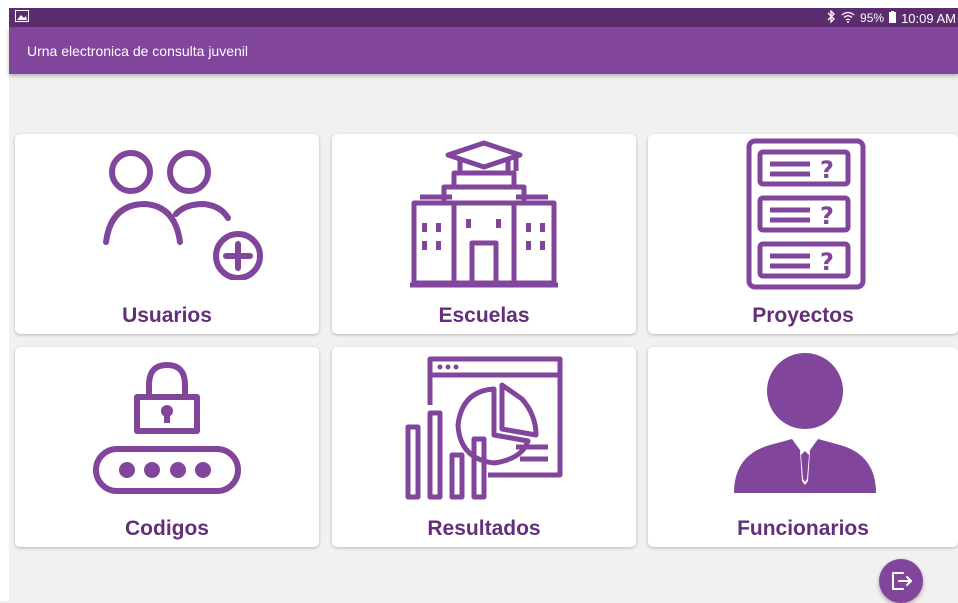 The image size is (958, 603). Describe the element at coordinates (167, 315) in the screenshot. I see `usuarios-label: Usuarios` at that location.